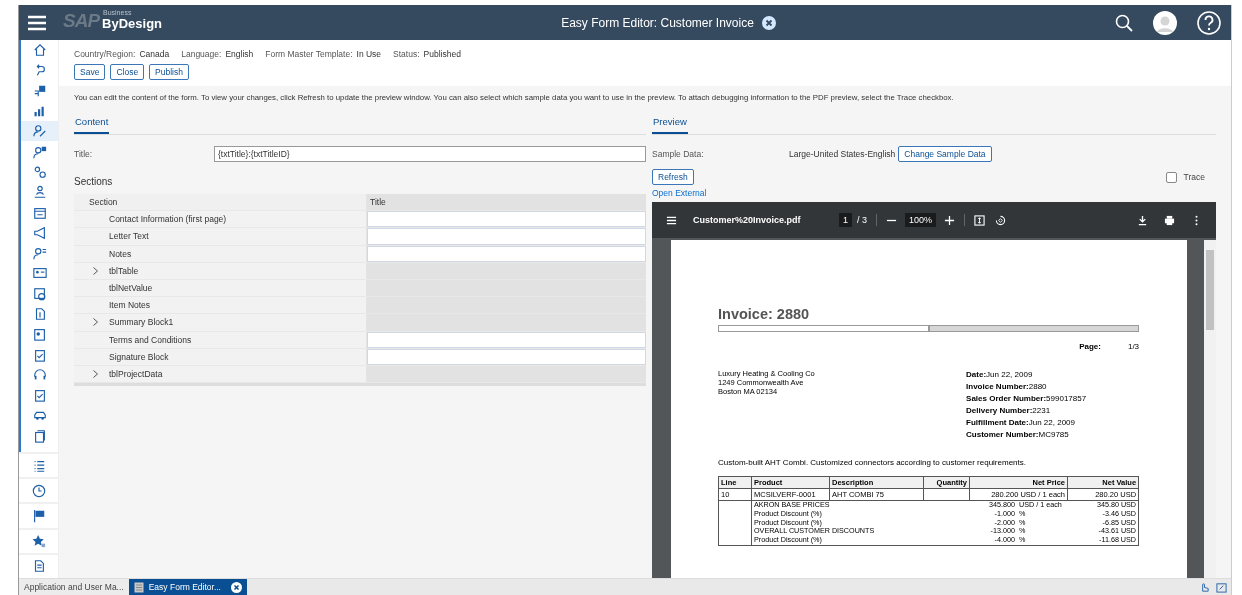  I want to click on field-value: In Use, so click(369, 54).